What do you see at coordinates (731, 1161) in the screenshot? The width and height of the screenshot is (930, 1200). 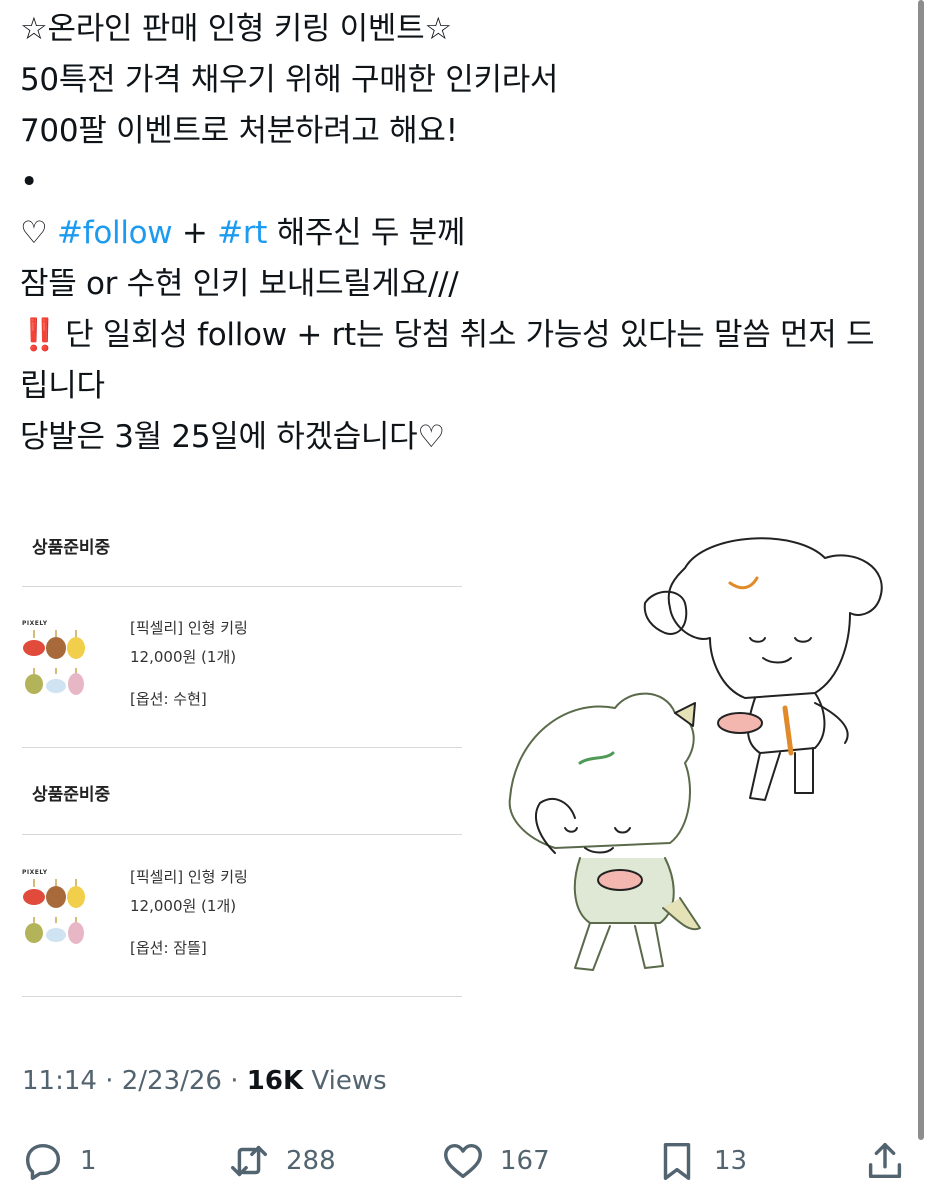 I see `bookmark-count: 13` at bounding box center [731, 1161].